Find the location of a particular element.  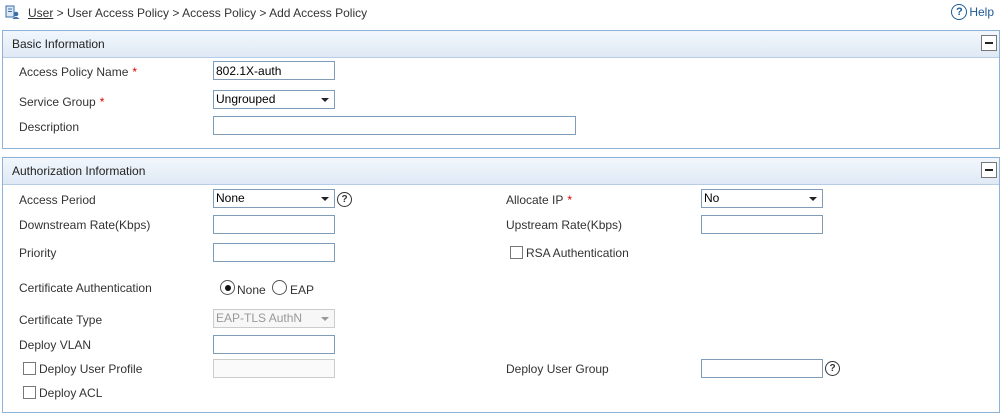

description-label: Description is located at coordinates (49, 127).